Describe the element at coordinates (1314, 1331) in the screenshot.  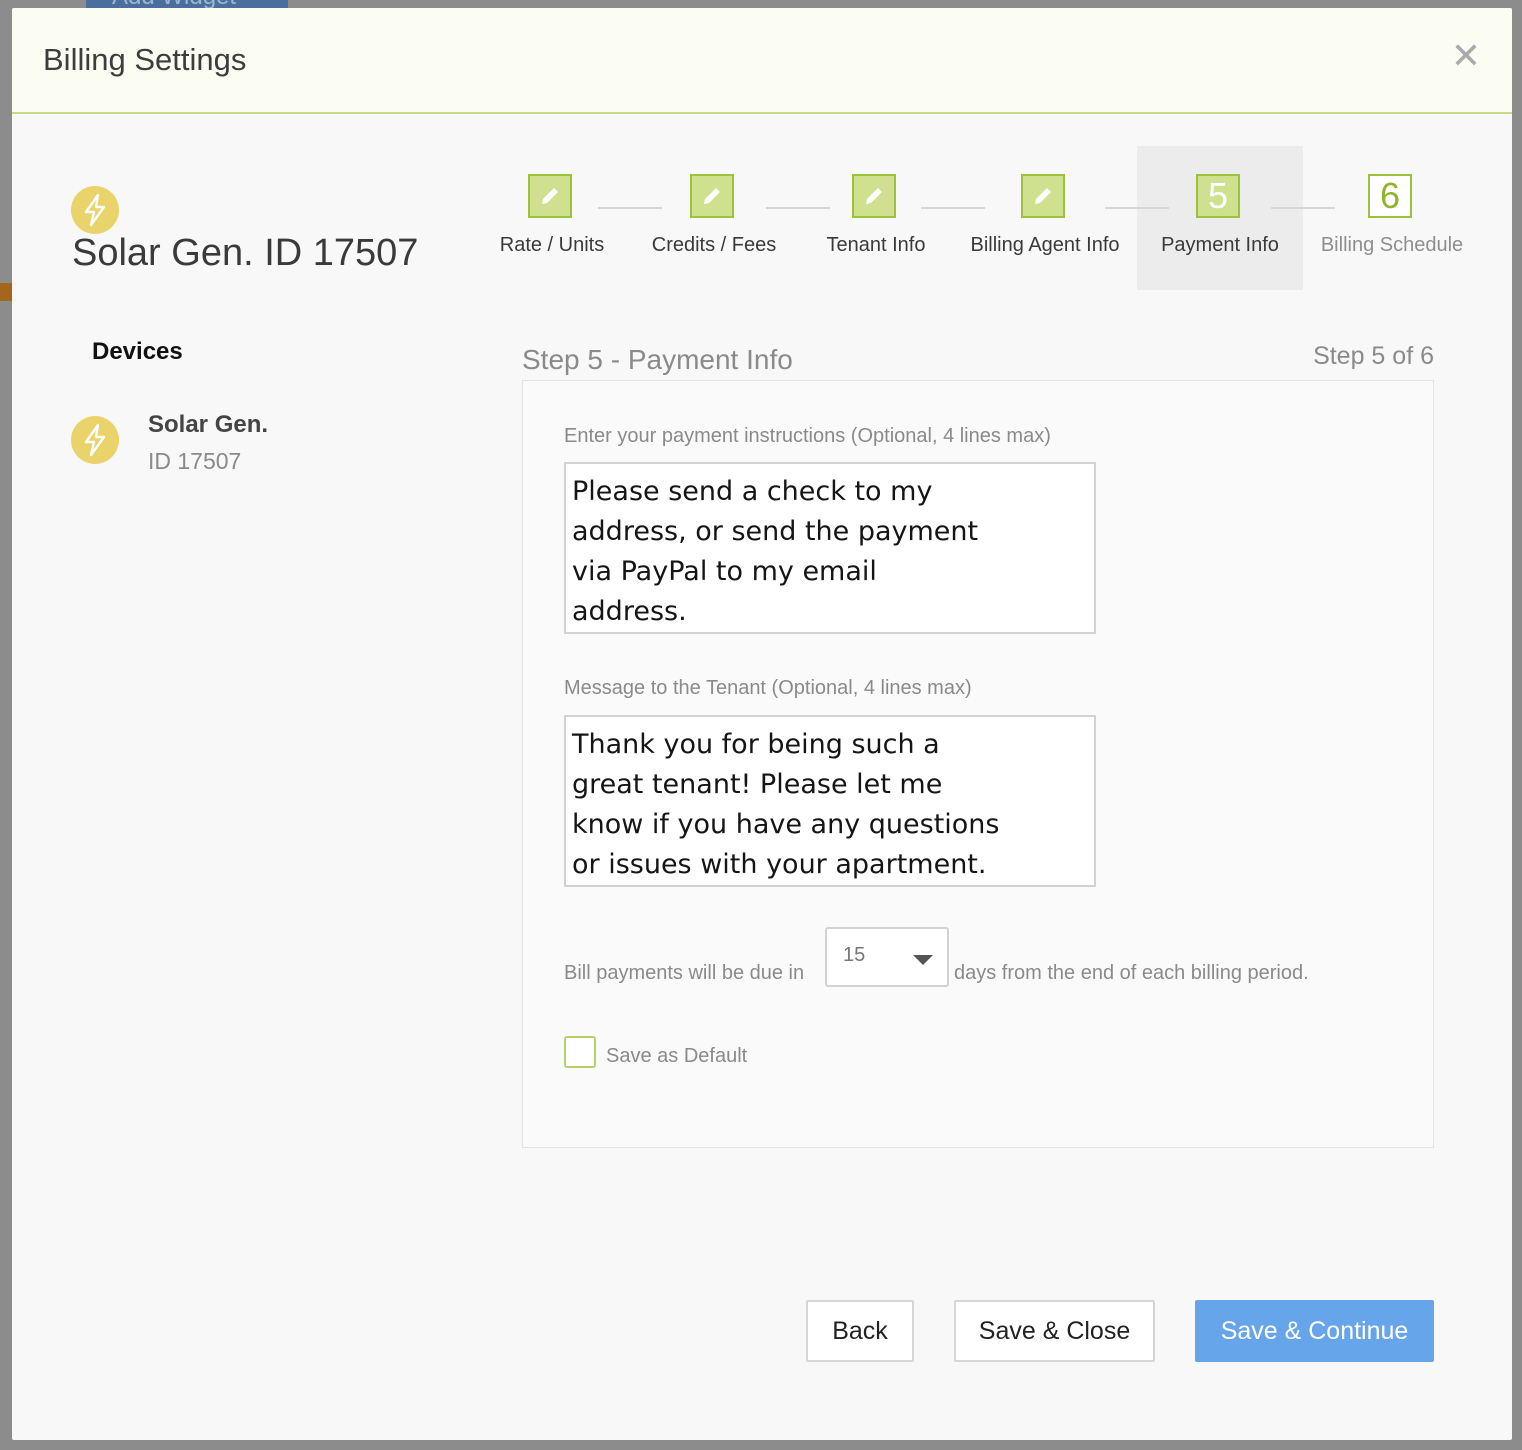
I see `save-continue-button: Save & Continue` at that location.